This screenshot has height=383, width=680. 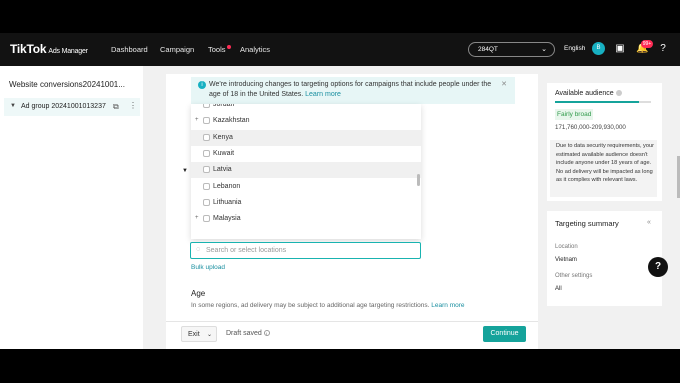 I want to click on location-name: Lebanon, so click(x=227, y=186).